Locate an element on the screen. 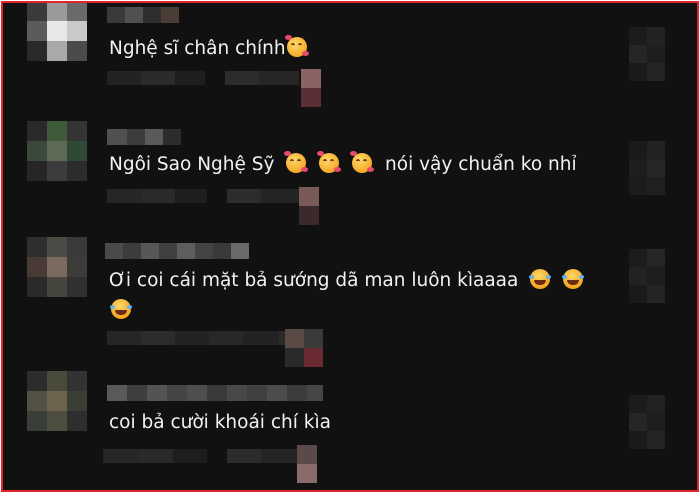 This screenshot has width=700, height=492. comment-text: coi bả cười khoái chí kìa is located at coordinates (220, 423).